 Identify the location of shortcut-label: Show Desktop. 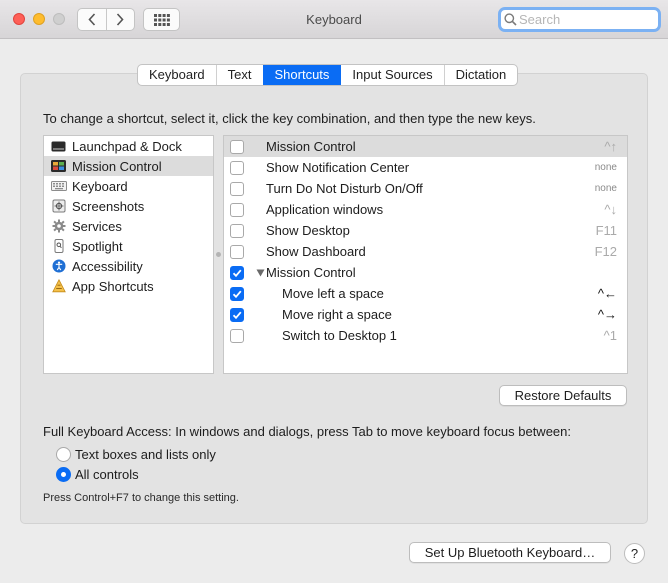
(308, 230).